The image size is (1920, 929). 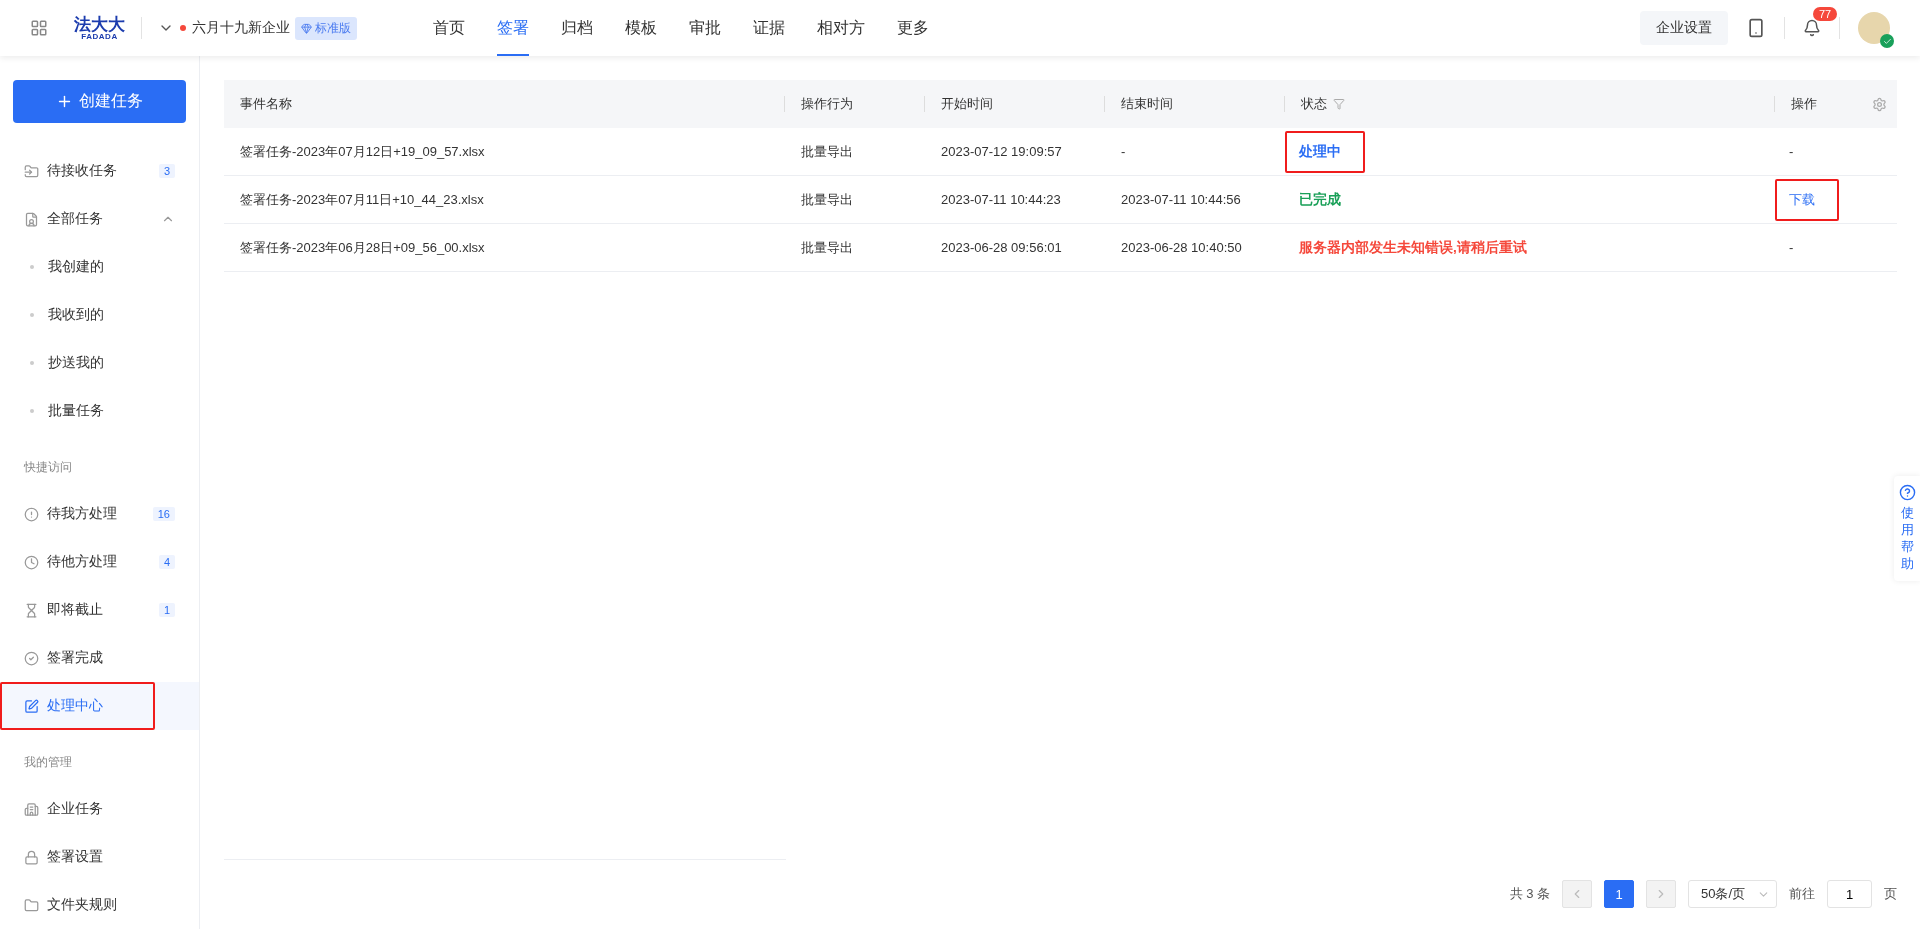 What do you see at coordinates (75, 610) in the screenshot?
I see `sidebar-item-label: 即将截止` at bounding box center [75, 610].